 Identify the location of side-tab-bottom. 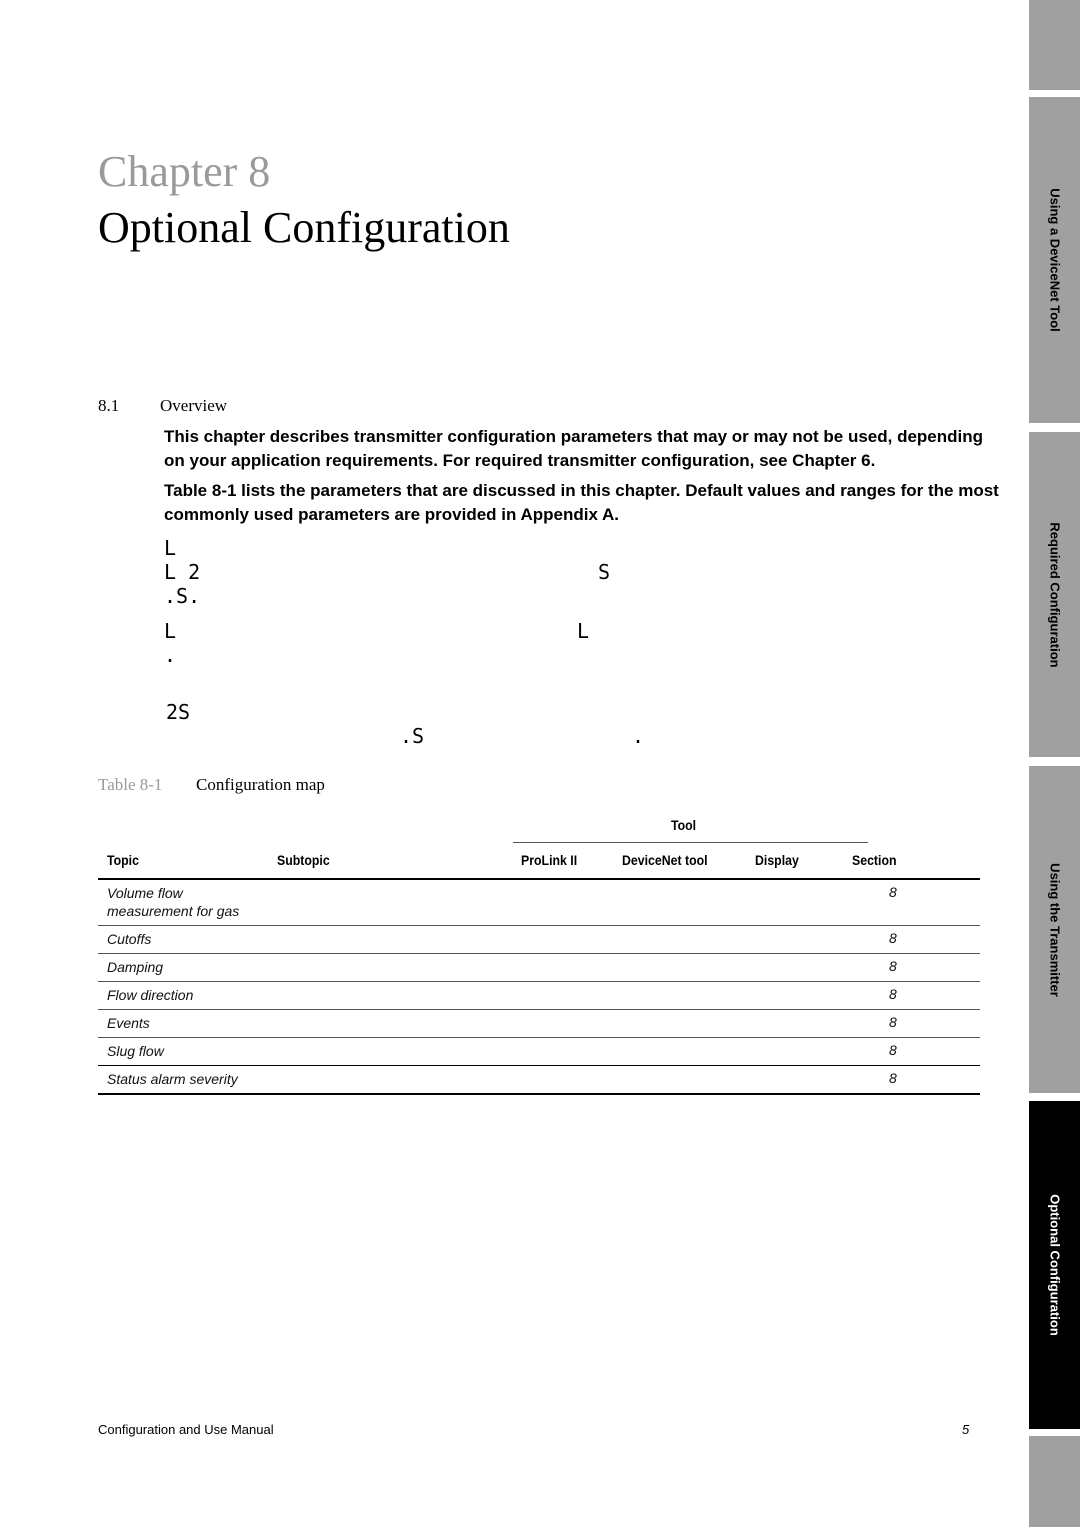
(1054, 1481).